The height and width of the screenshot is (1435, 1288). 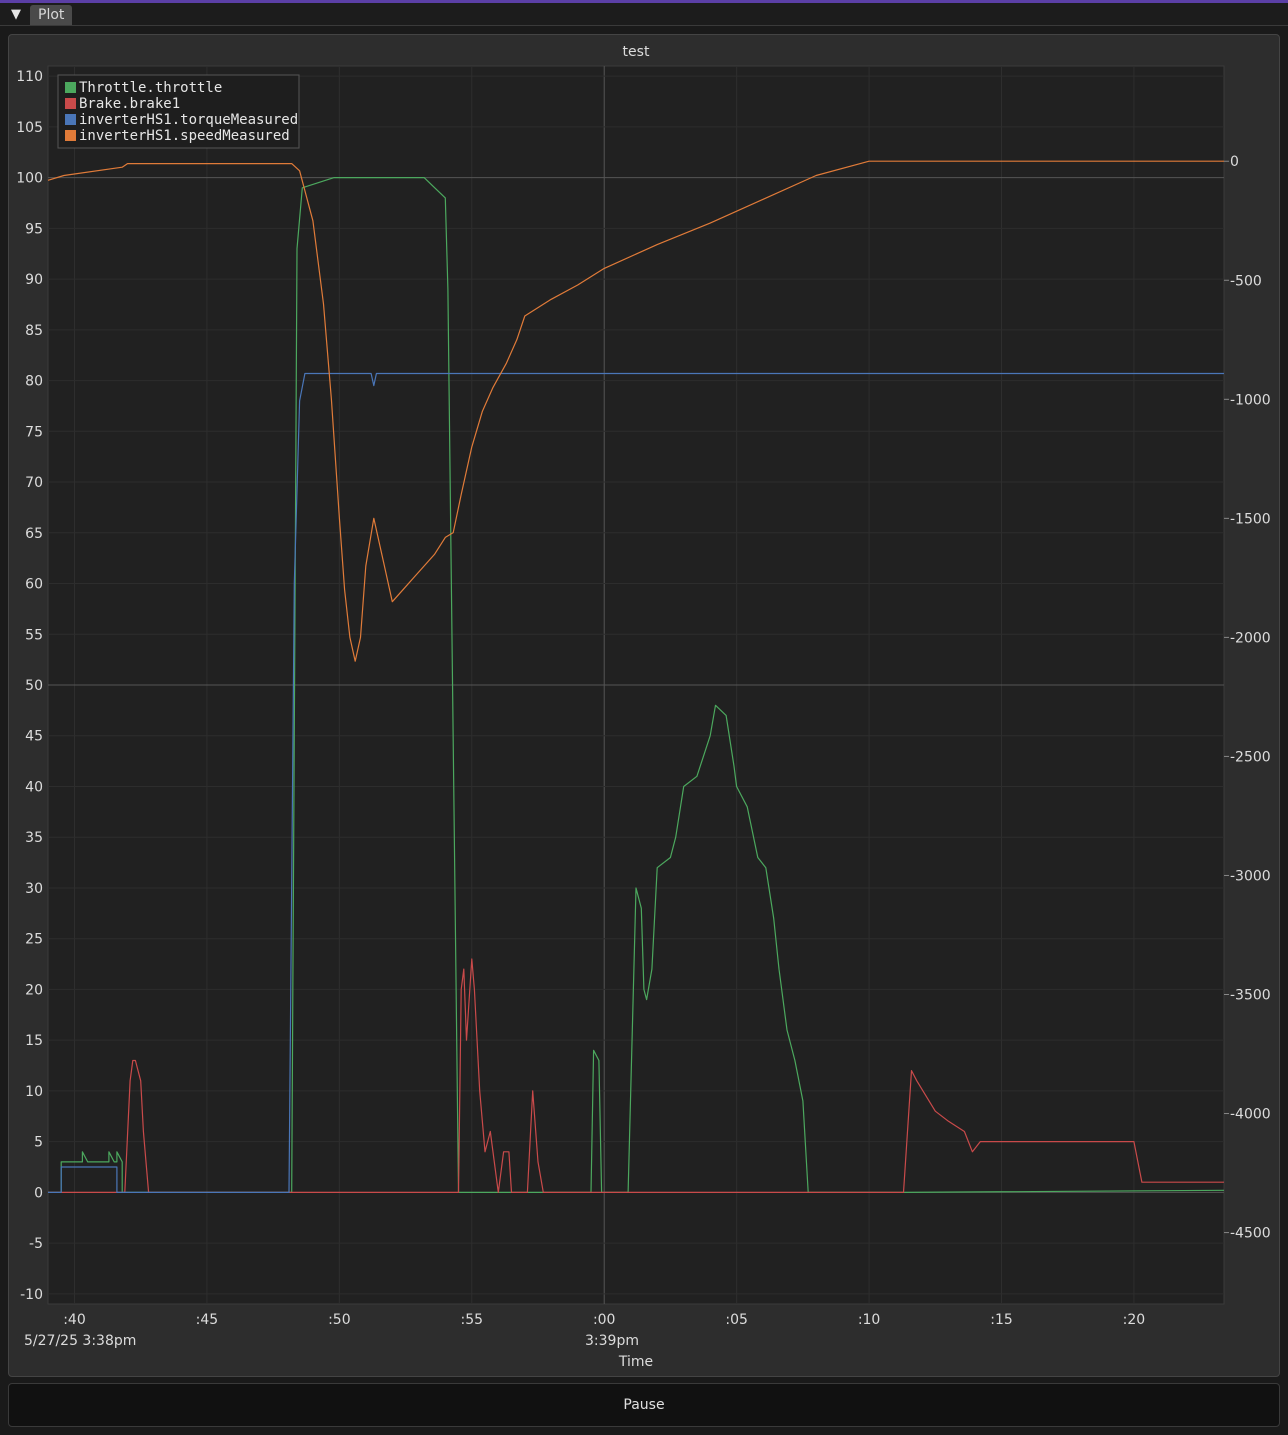 I want to click on legend-swatch-brake, so click(x=70, y=103).